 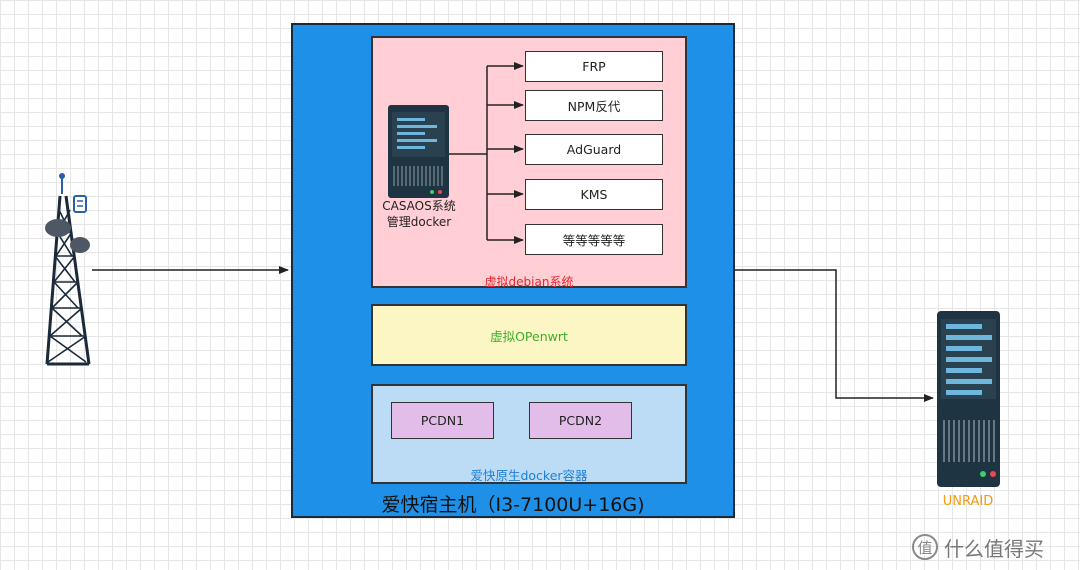 What do you see at coordinates (968, 501) in the screenshot?
I see `unraid-label: UNRAID` at bounding box center [968, 501].